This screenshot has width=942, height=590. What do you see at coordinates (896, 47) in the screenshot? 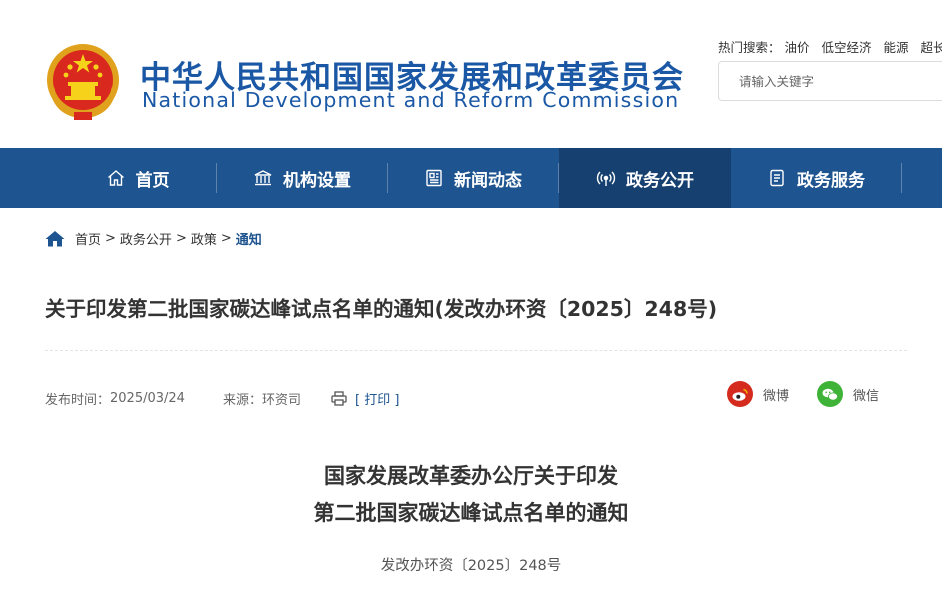
I see `hot-link-energy: 能源` at bounding box center [896, 47].